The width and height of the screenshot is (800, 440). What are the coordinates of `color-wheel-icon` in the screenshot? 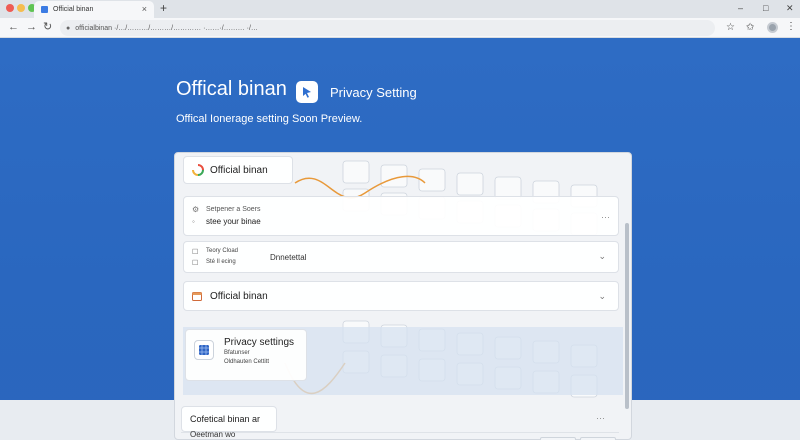 It's located at (198, 170).